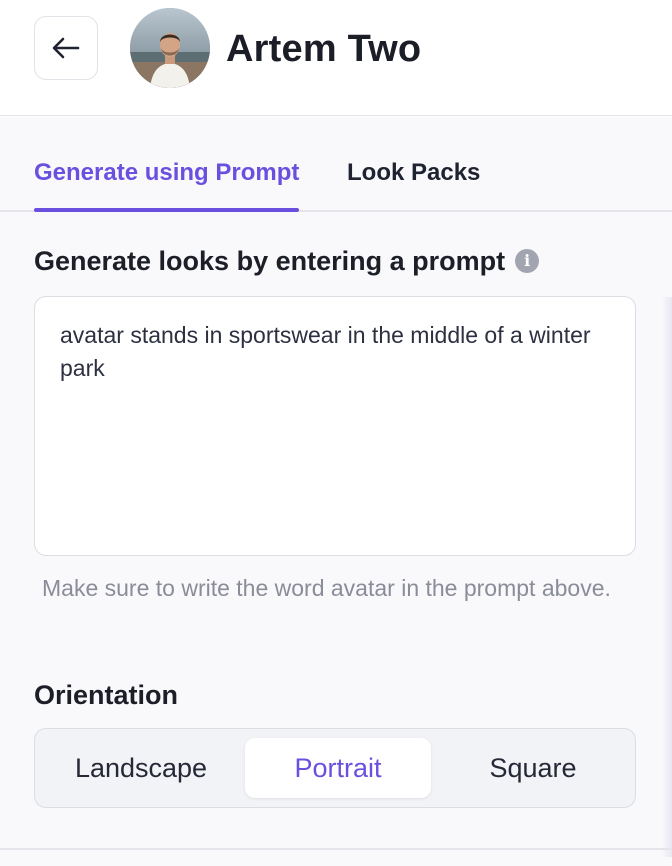  Describe the element at coordinates (527, 261) in the screenshot. I see `info-icon: i` at that location.